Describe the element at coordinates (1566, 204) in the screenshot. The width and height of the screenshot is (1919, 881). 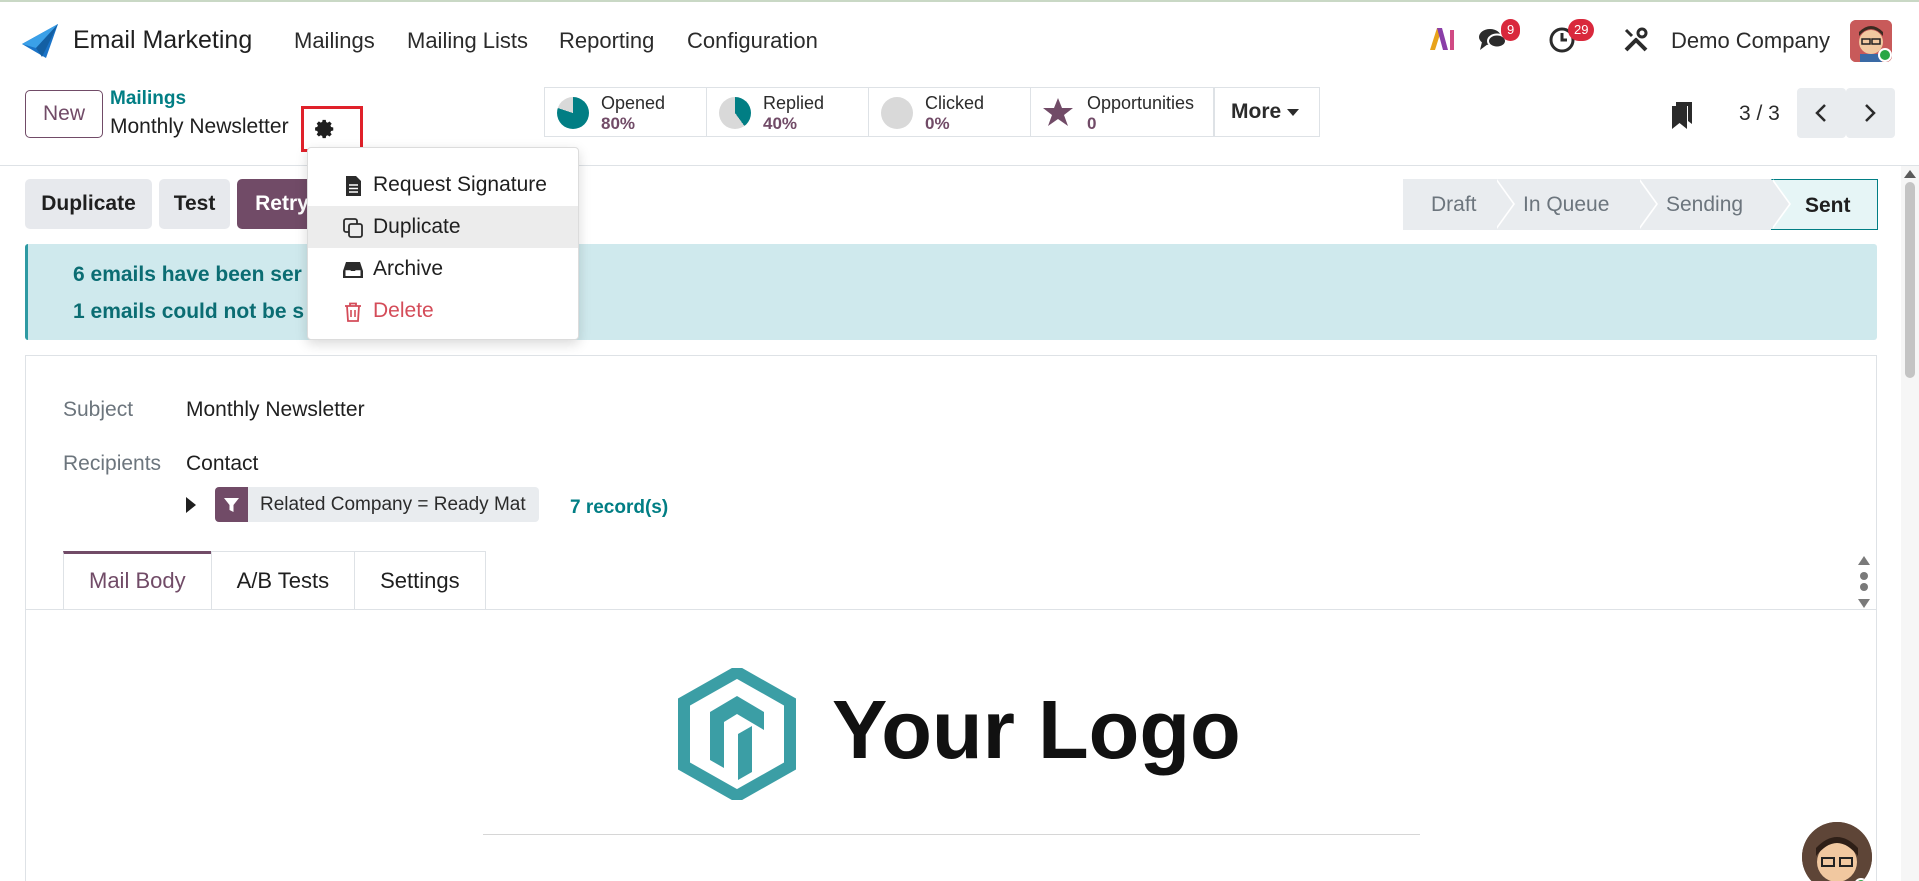
I see `stage-in-queue-label: In Queue` at that location.